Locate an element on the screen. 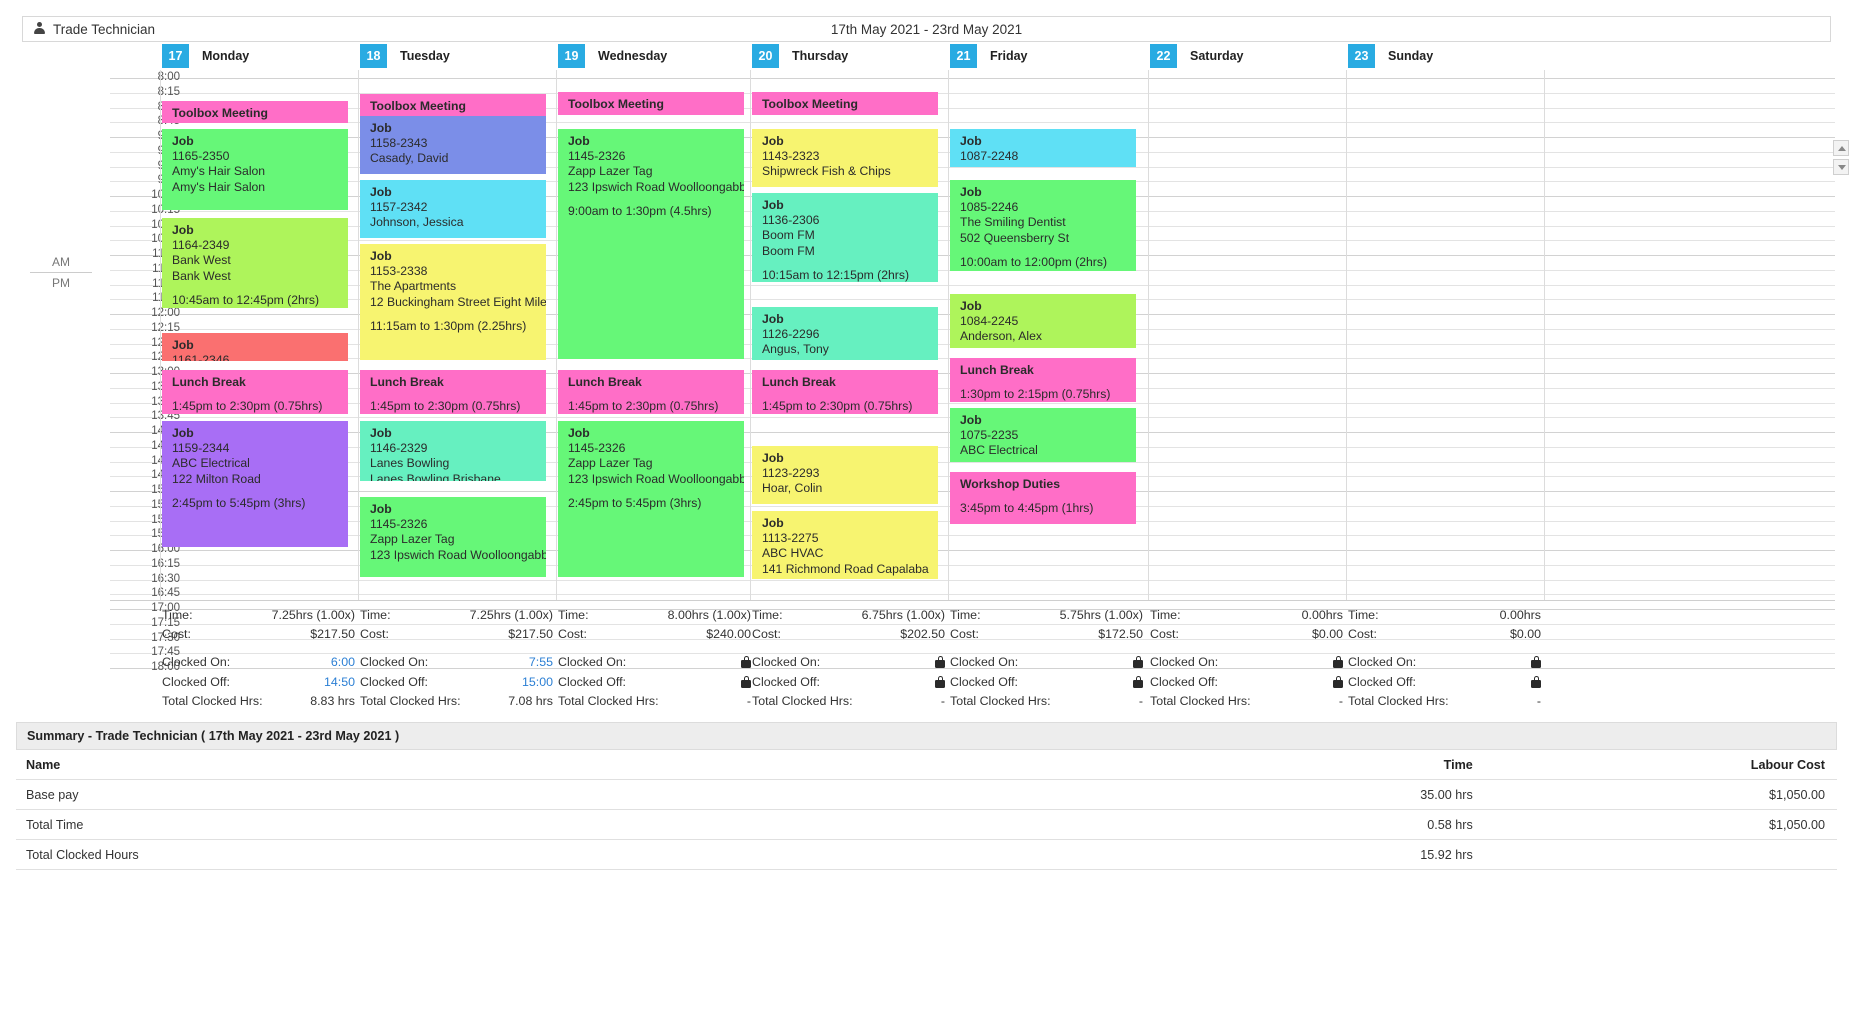 Image resolution: width=1853 pixels, height=1030 pixels. stat-cell-time: Time: 0.00hrs is located at coordinates (1444, 618).